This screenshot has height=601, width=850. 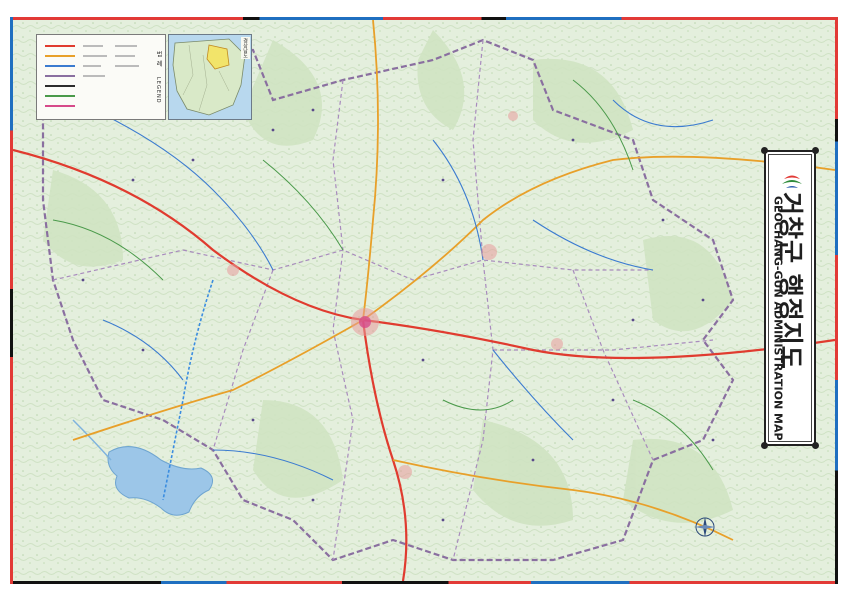 What do you see at coordinates (60, 96) in the screenshot?
I see `legend-row-minor` at bounding box center [60, 96].